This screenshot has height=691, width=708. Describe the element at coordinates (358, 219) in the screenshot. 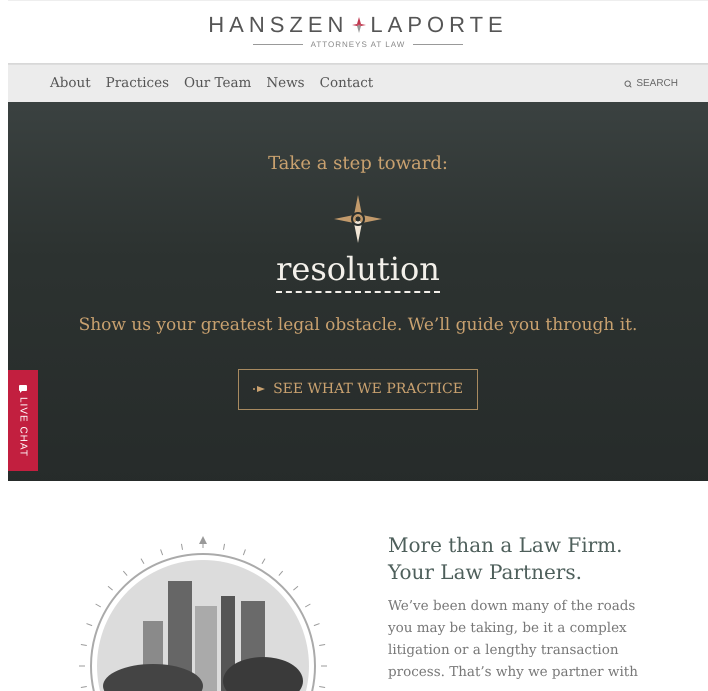

I see `compass-icon` at that location.